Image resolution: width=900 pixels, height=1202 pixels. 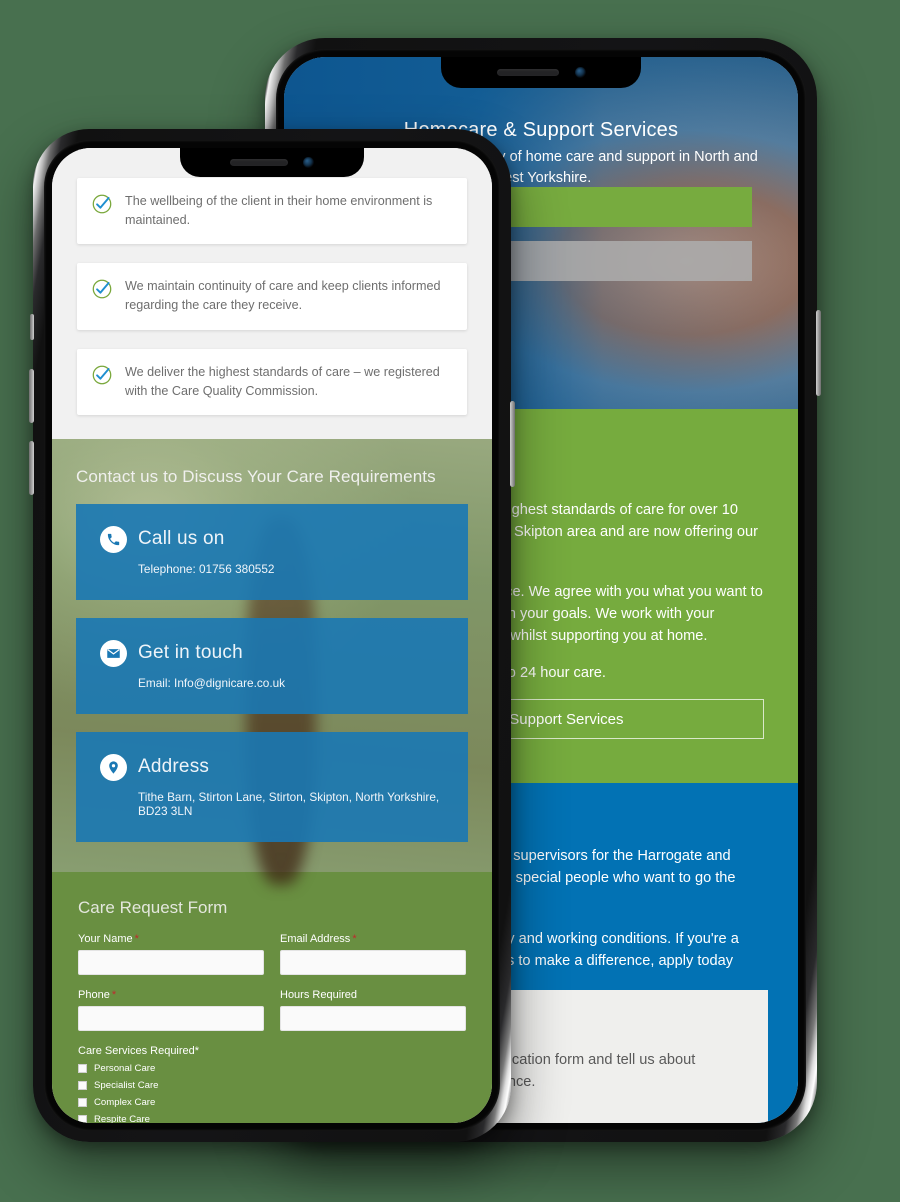 I want to click on contact-card-title: Call us on, so click(x=181, y=539).